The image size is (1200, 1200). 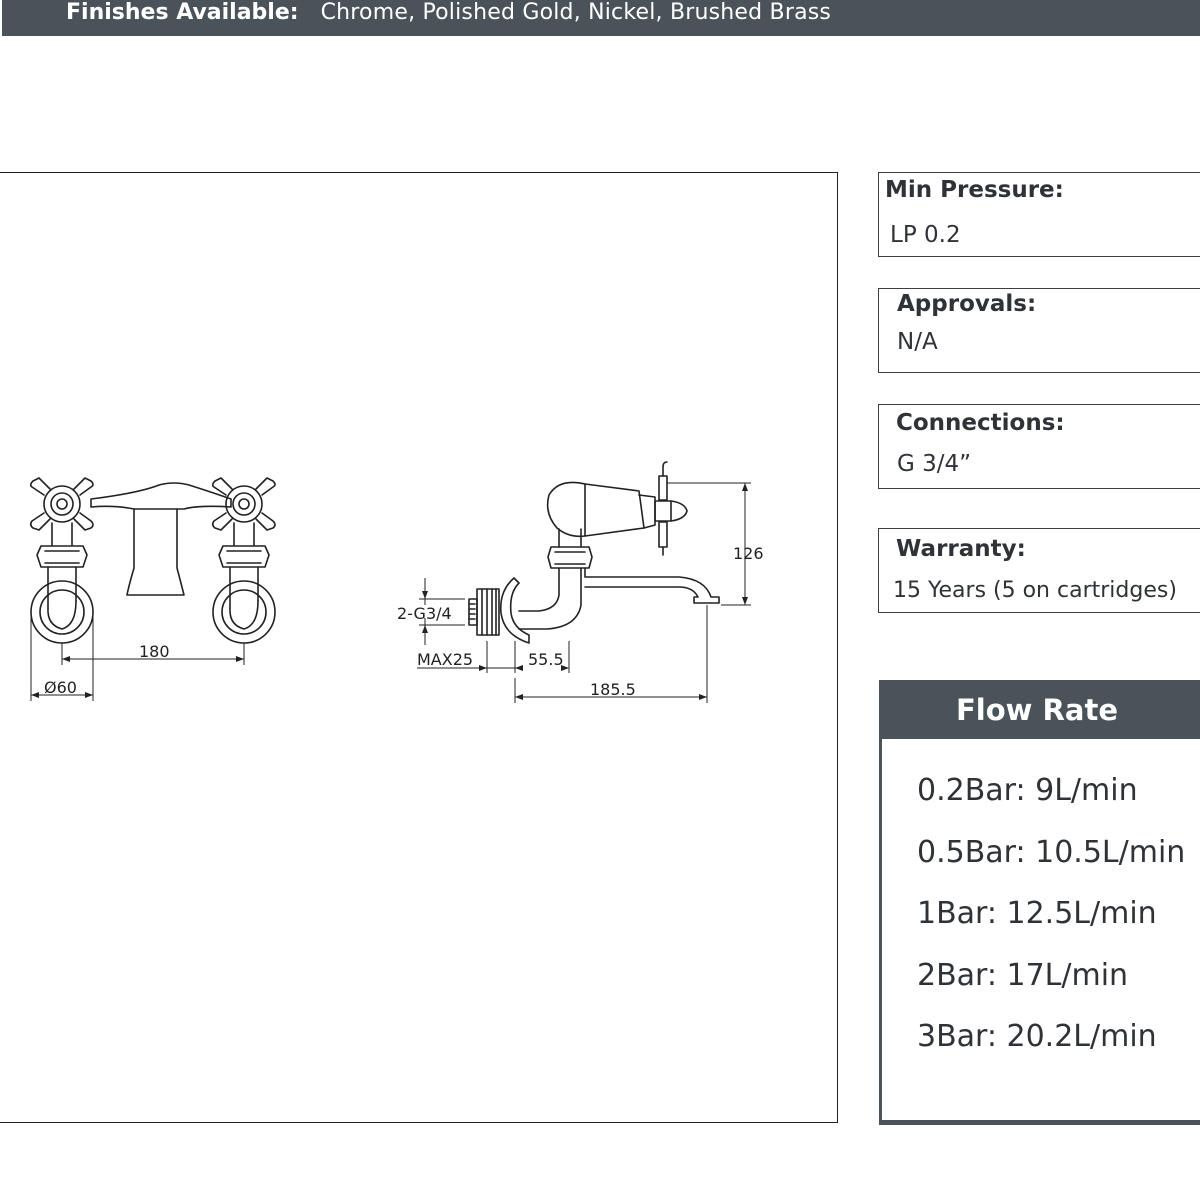 What do you see at coordinates (1037, 913) in the screenshot?
I see `flow-rate-item: 1Bar: 12.5L/min` at bounding box center [1037, 913].